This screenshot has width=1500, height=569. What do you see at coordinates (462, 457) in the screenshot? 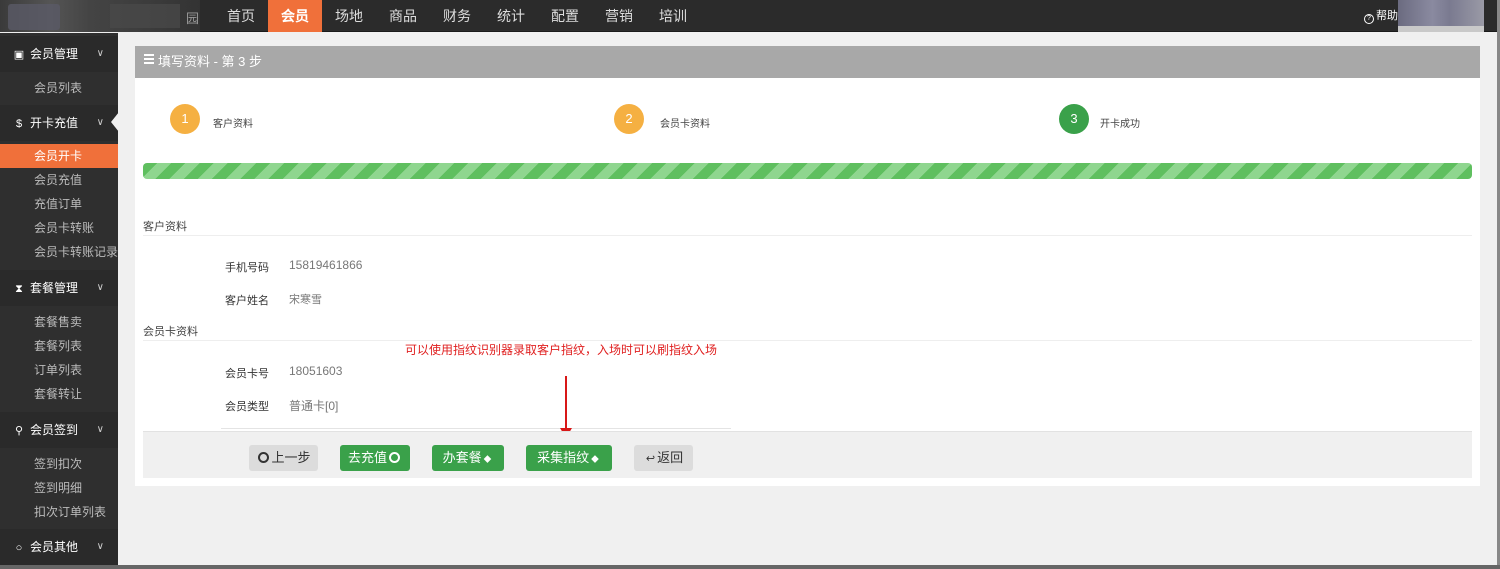
I see `package-label: 办套餐` at bounding box center [462, 457].